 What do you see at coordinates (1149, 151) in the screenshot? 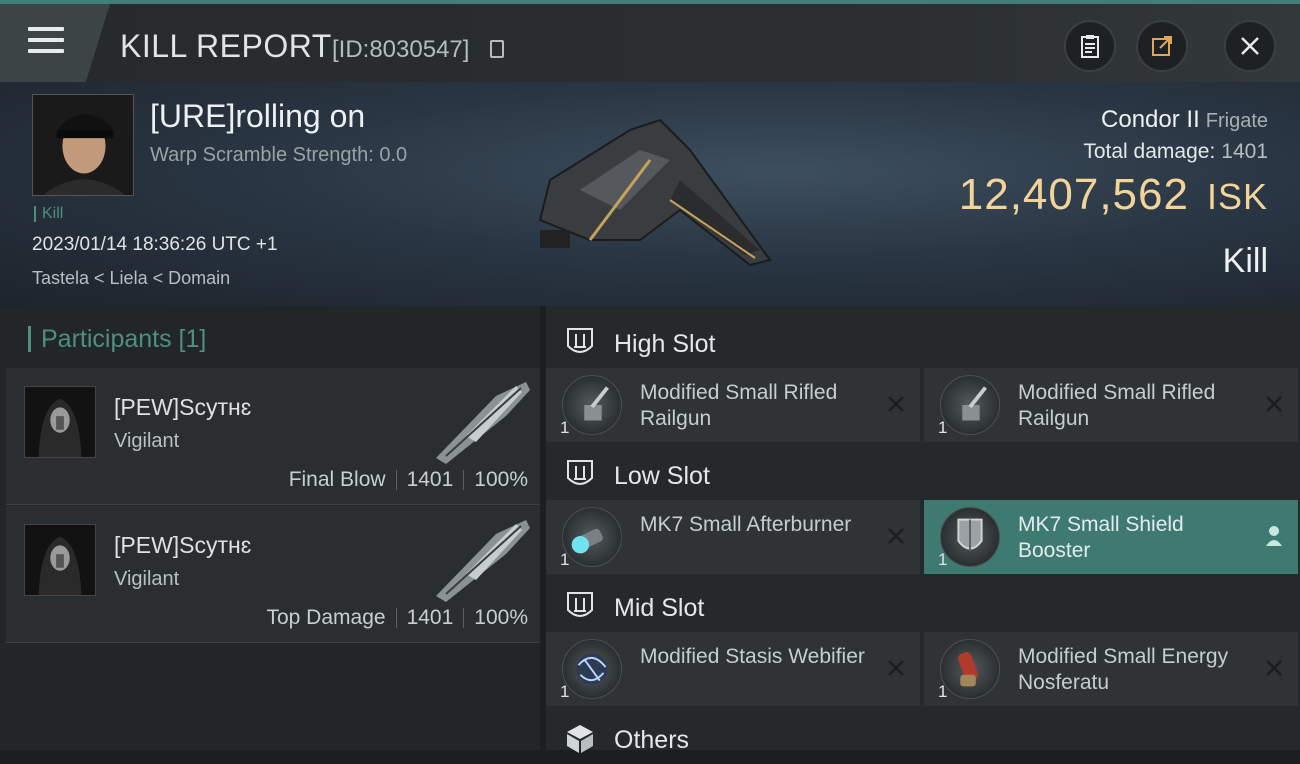
I see `total-damage-label: Total damage:` at bounding box center [1149, 151].